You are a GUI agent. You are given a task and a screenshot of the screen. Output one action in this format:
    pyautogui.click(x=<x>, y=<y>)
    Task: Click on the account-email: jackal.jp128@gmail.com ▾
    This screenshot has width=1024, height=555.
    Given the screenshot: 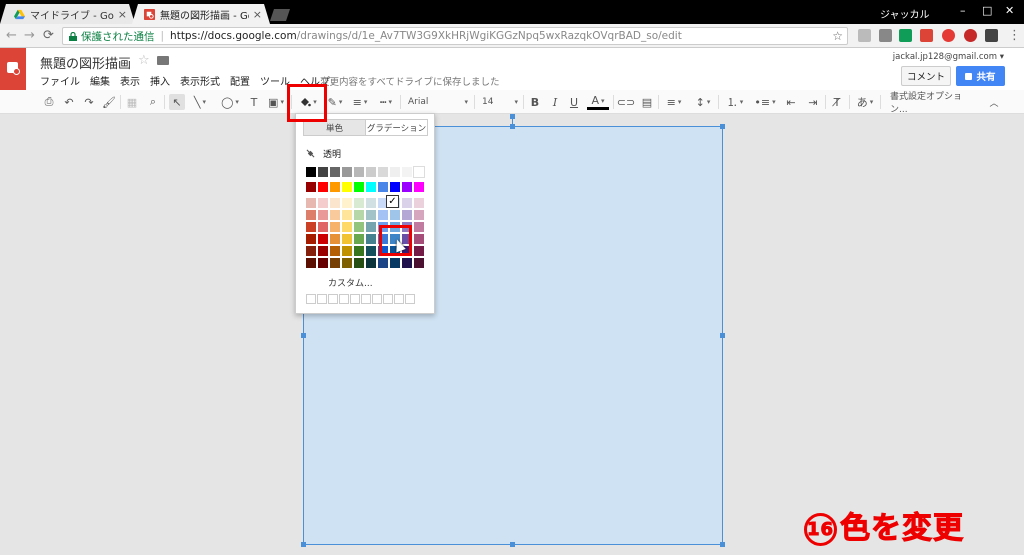 What is the action you would take?
    pyautogui.click(x=948, y=57)
    